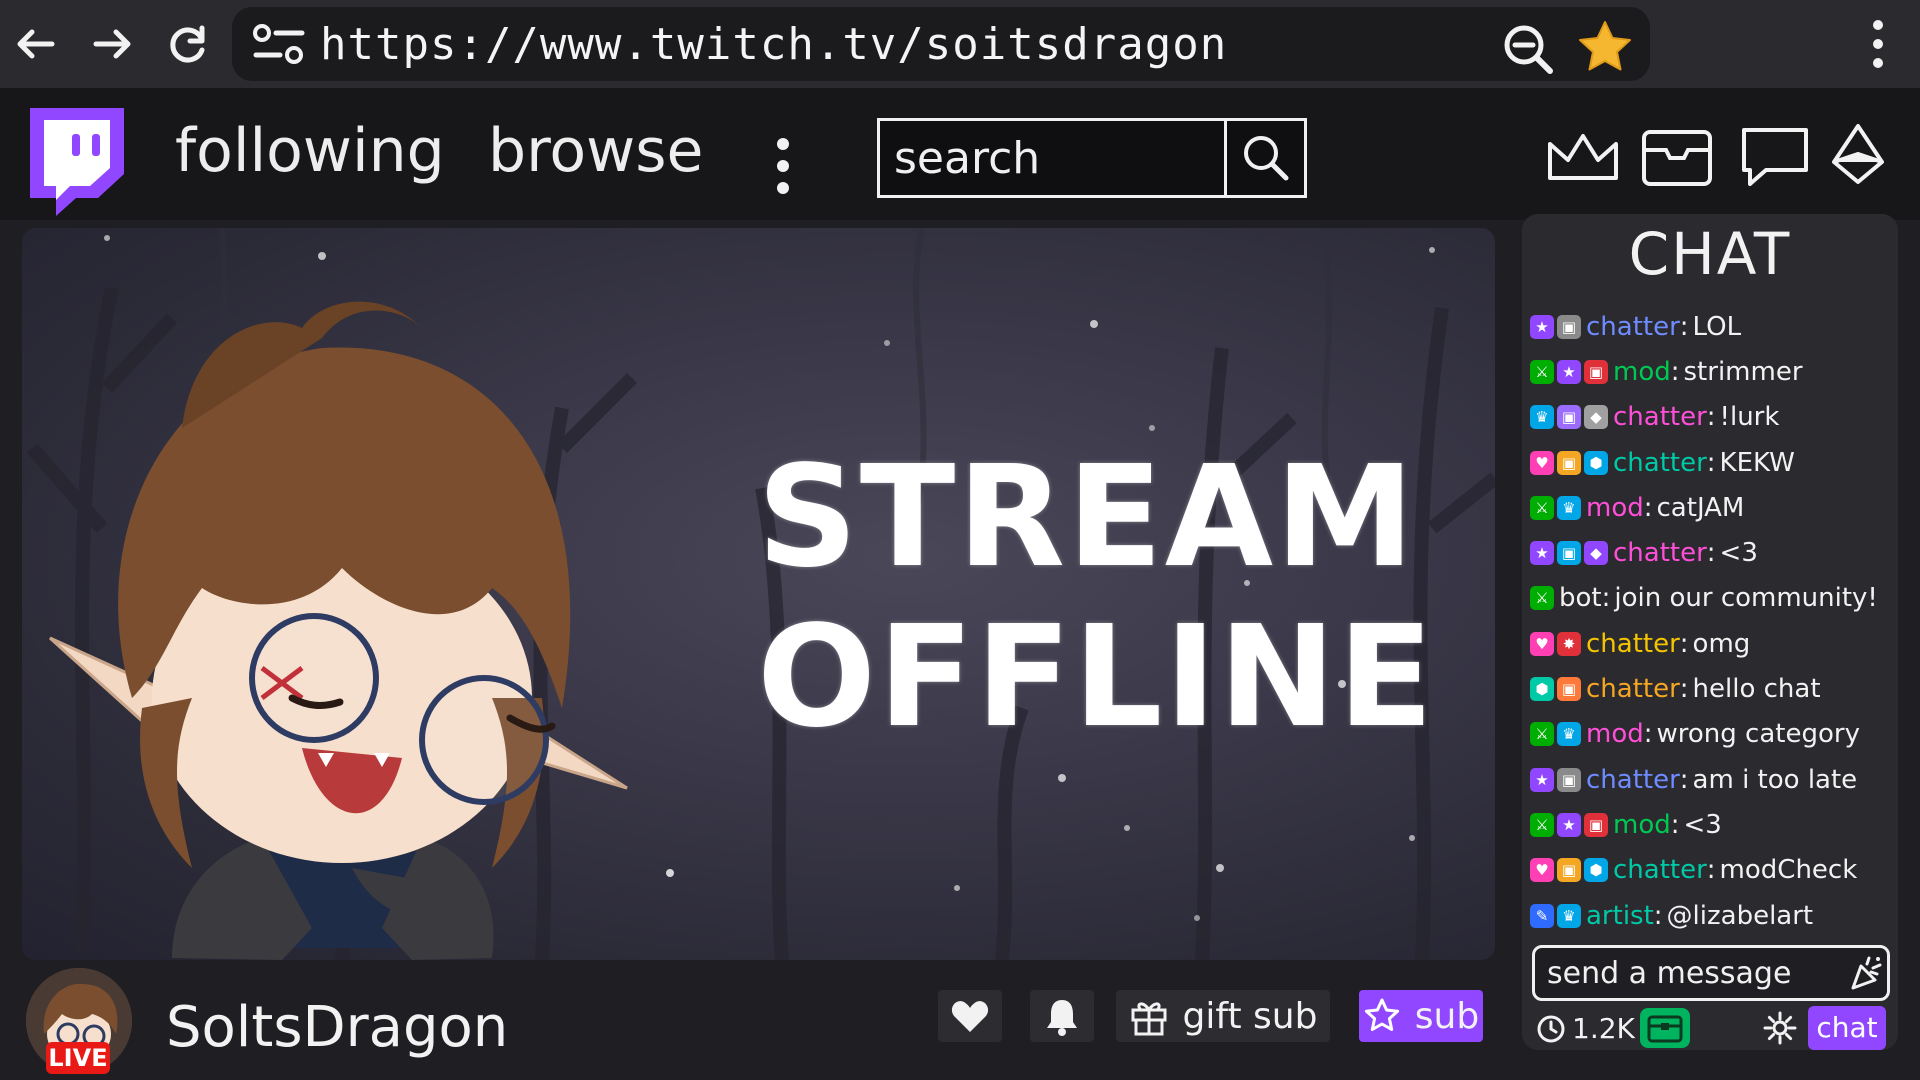 This screenshot has width=1920, height=1080. What do you see at coordinates (1788, 870) in the screenshot?
I see `chat-message-text: modCheck` at bounding box center [1788, 870].